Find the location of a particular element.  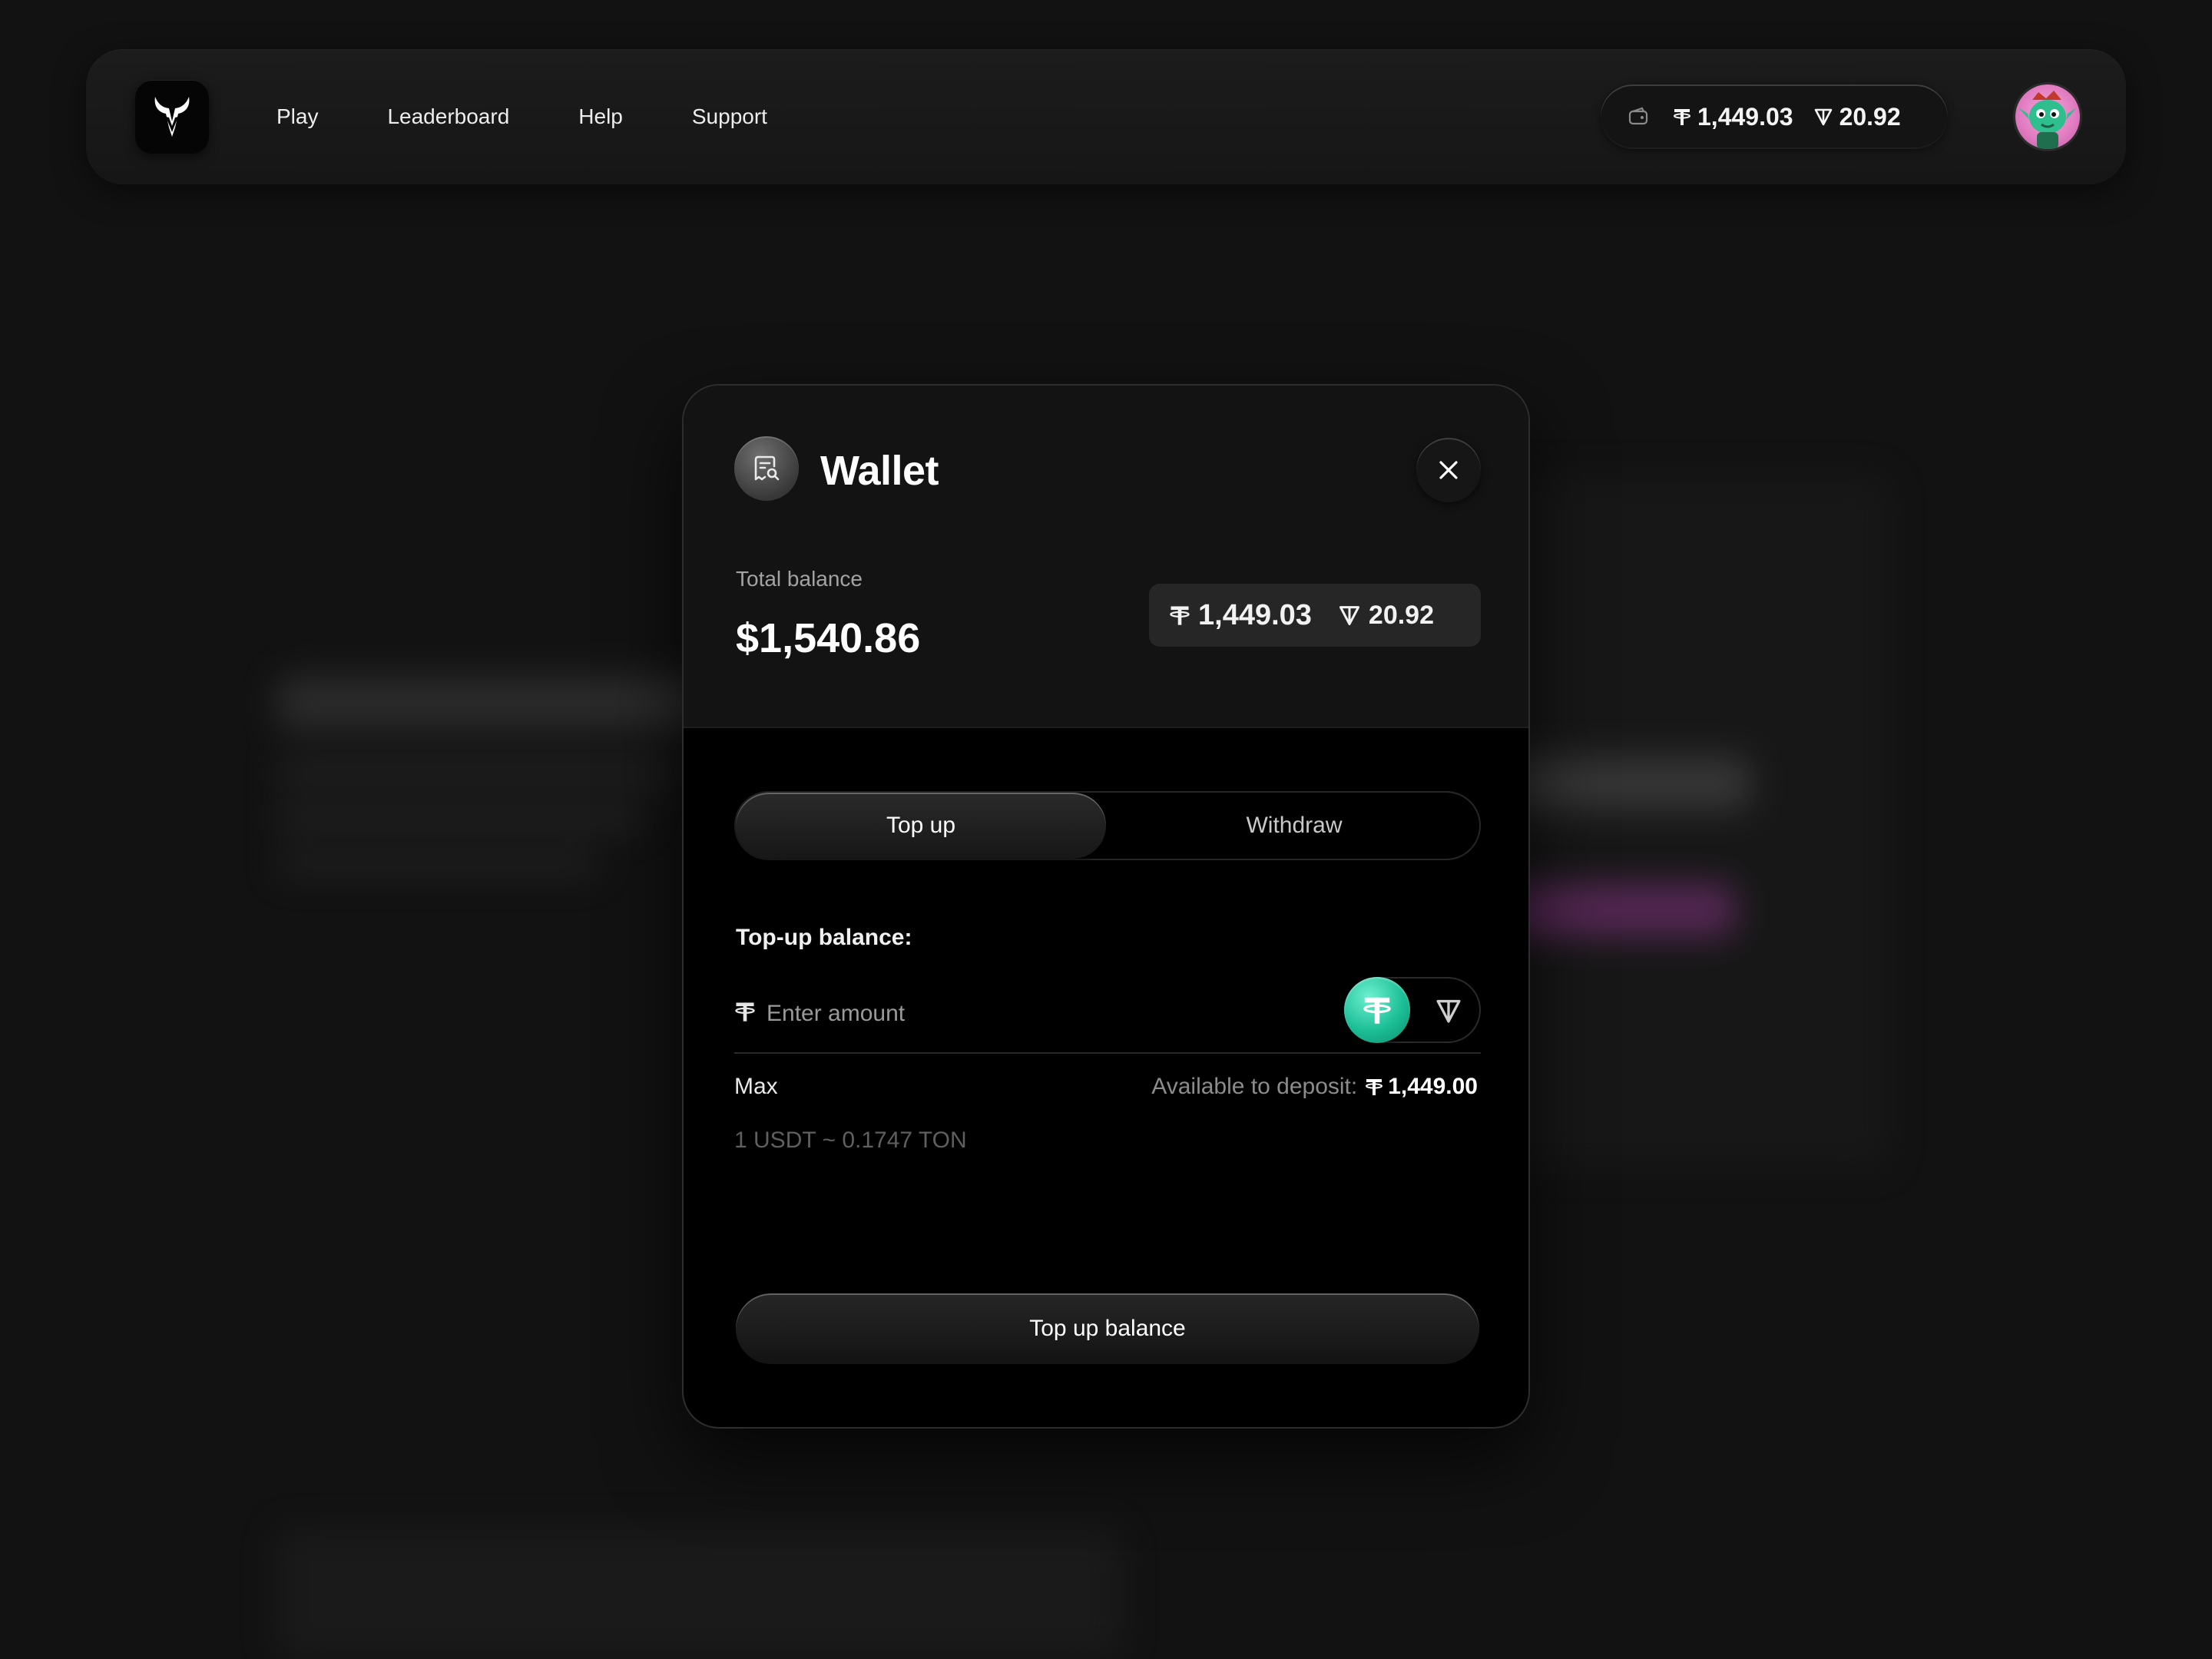

wallet-icon is located at coordinates (1638, 116).